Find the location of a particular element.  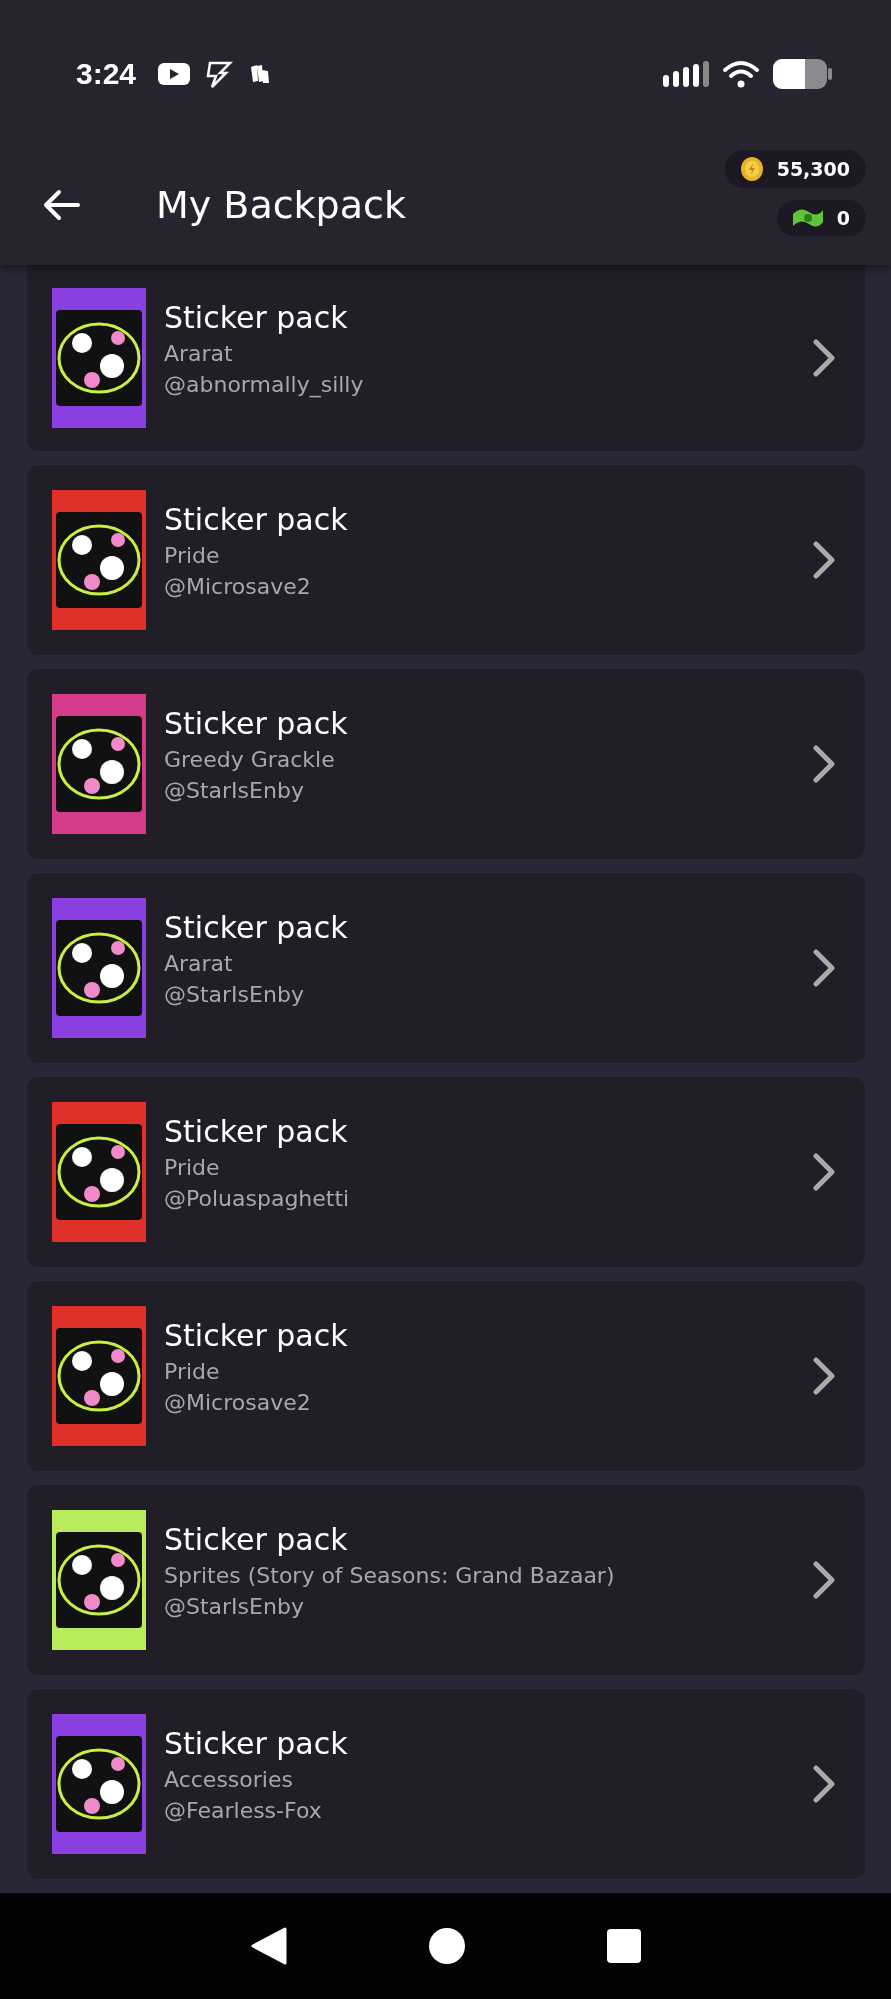

back-button is located at coordinates (61, 205).